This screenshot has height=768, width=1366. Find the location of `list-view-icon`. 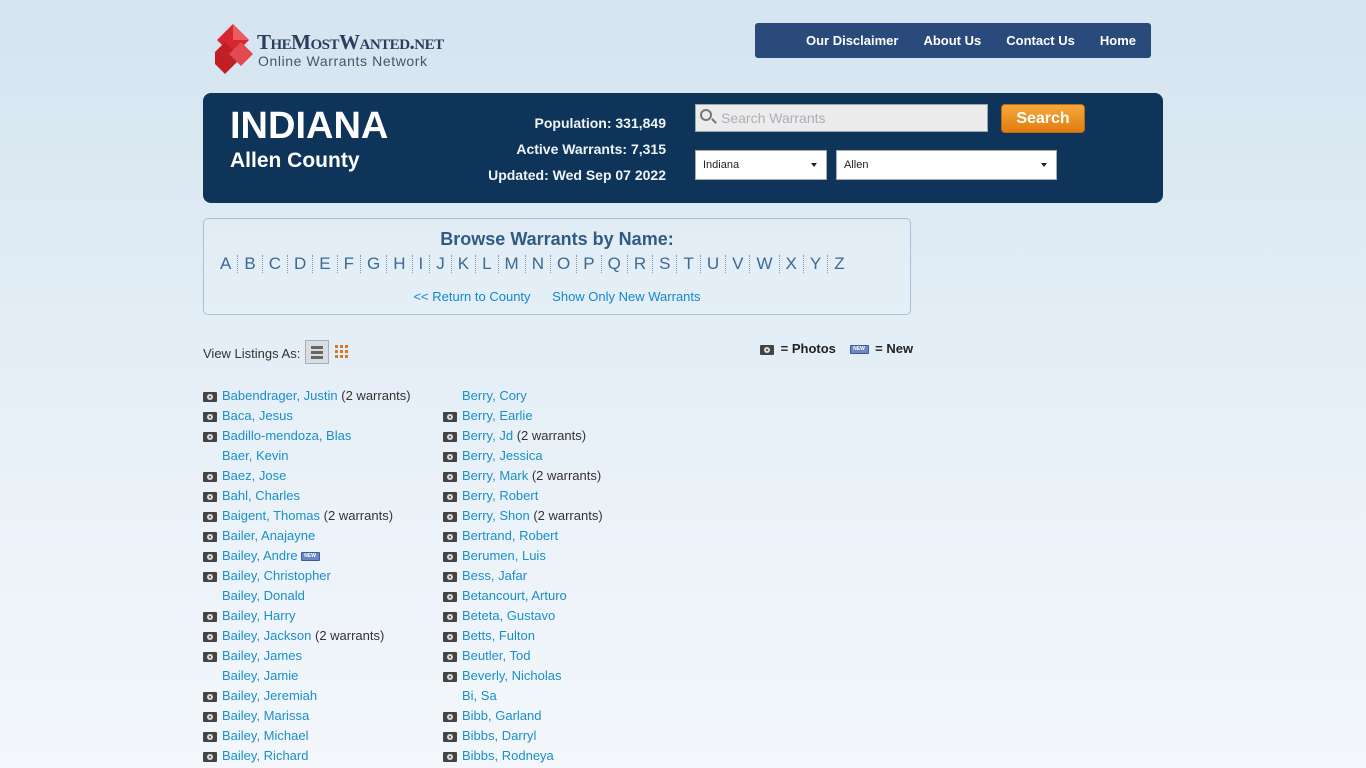

list-view-icon is located at coordinates (317, 352).